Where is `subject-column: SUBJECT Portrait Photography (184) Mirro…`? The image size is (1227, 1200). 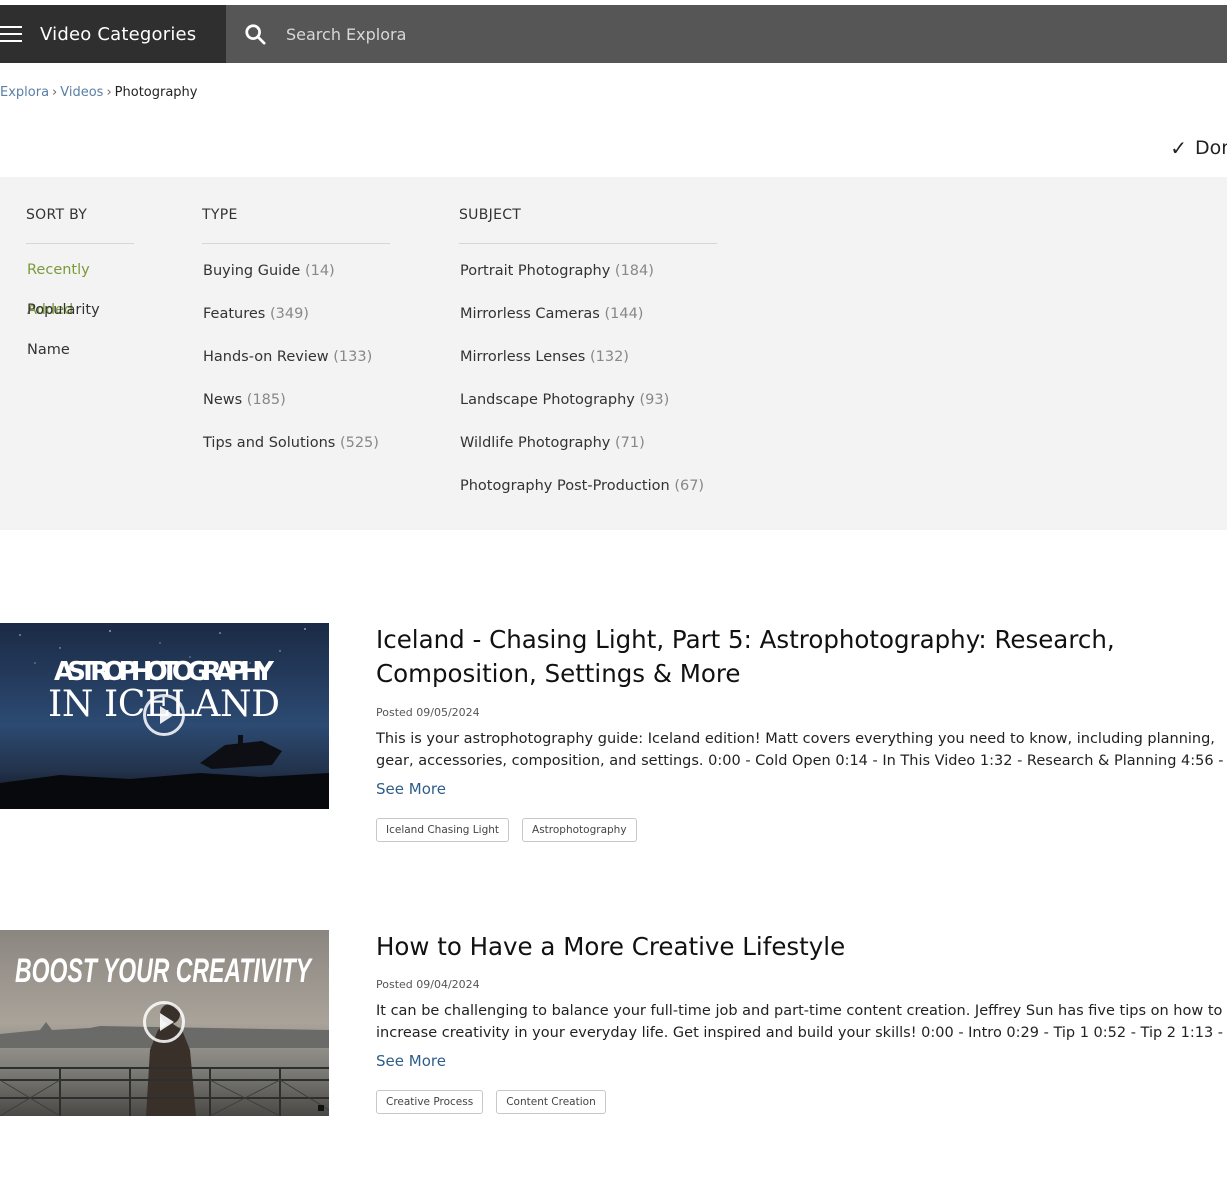 subject-column: SUBJECT Portrait Photography (184) Mirro… is located at coordinates (588, 357).